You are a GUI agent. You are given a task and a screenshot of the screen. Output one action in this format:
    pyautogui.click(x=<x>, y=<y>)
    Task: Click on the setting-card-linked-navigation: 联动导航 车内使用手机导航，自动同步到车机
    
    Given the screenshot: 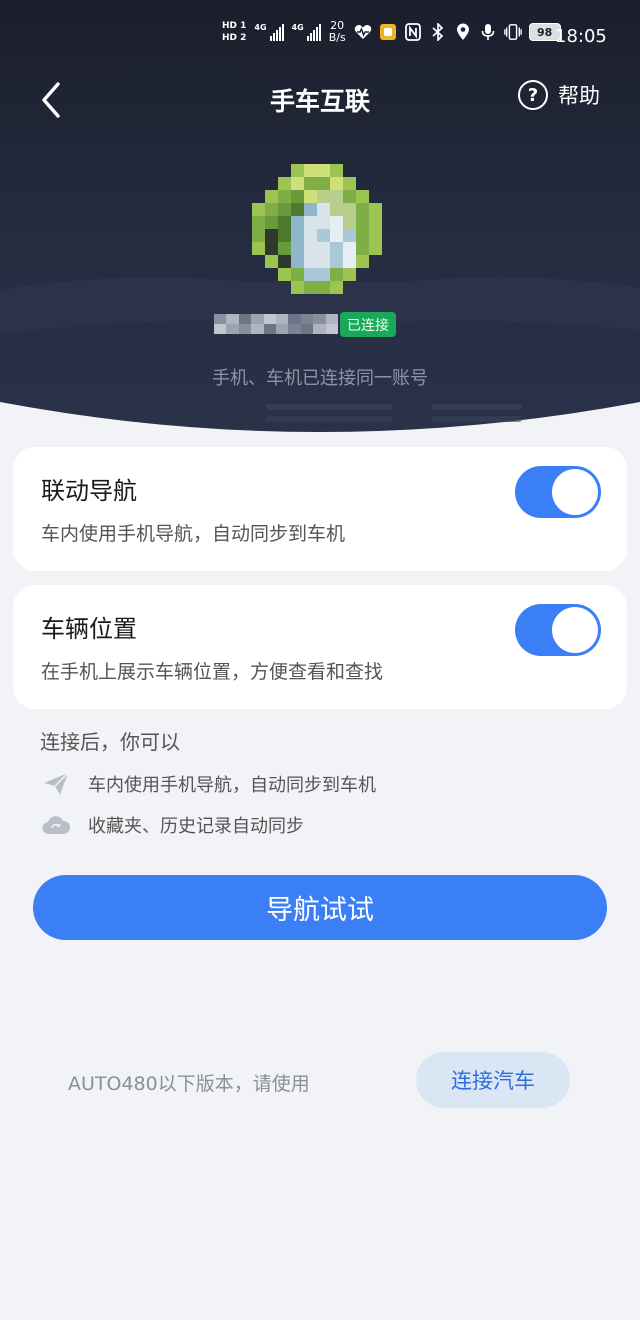 What is the action you would take?
    pyautogui.click(x=320, y=509)
    